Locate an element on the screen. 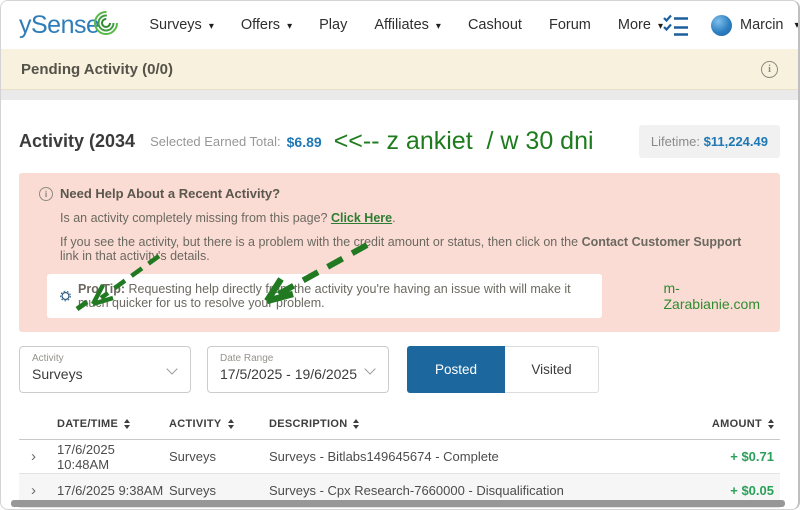 The width and height of the screenshot is (800, 510). date-range-select: Date Range 17/5/2025 - 19/6/2025 is located at coordinates (298, 369).